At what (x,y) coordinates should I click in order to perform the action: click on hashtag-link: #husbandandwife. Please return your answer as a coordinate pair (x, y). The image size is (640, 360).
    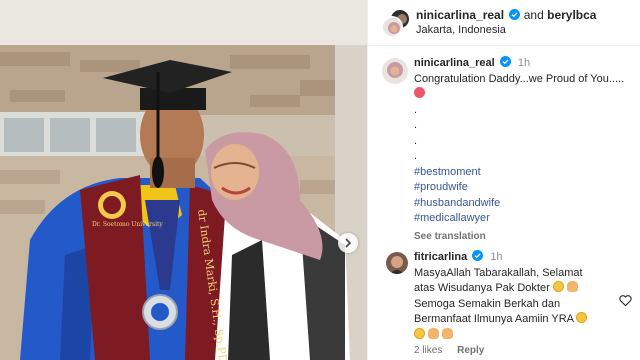
    Looking at the image, I should click on (527, 204).